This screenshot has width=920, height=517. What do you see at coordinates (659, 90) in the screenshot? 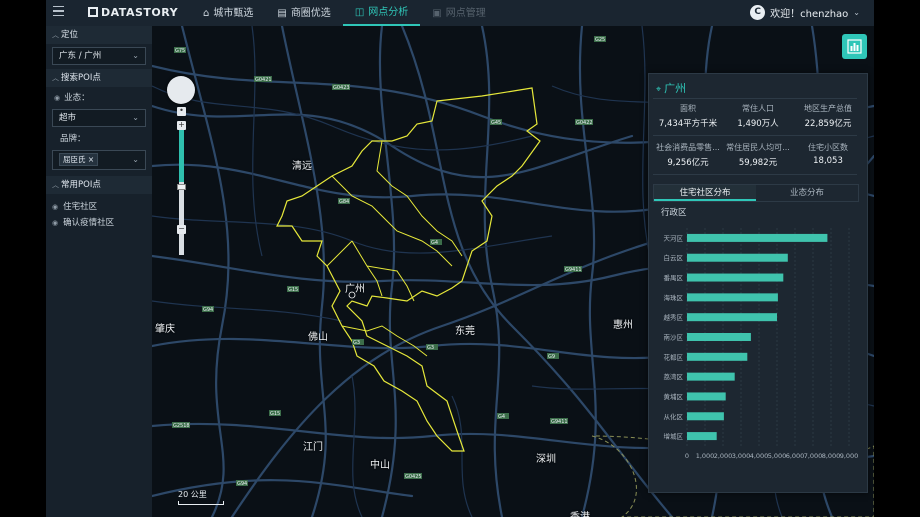
I see `location-icon: ⌖` at bounding box center [659, 90].